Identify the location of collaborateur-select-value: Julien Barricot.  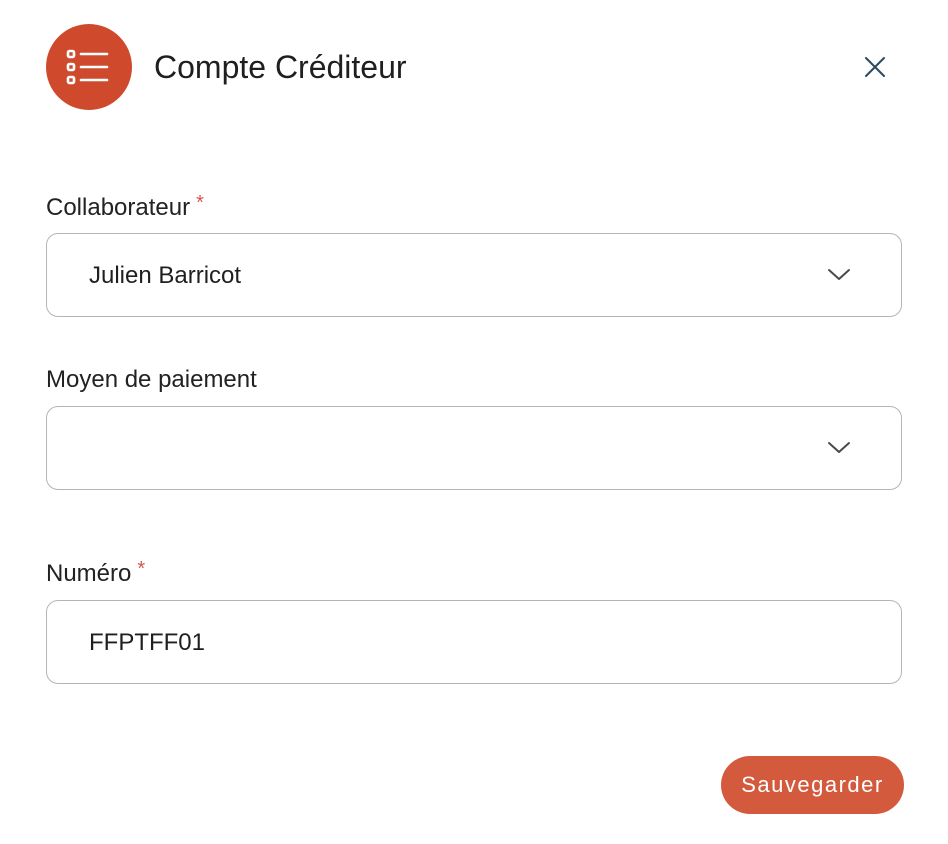
(165, 275).